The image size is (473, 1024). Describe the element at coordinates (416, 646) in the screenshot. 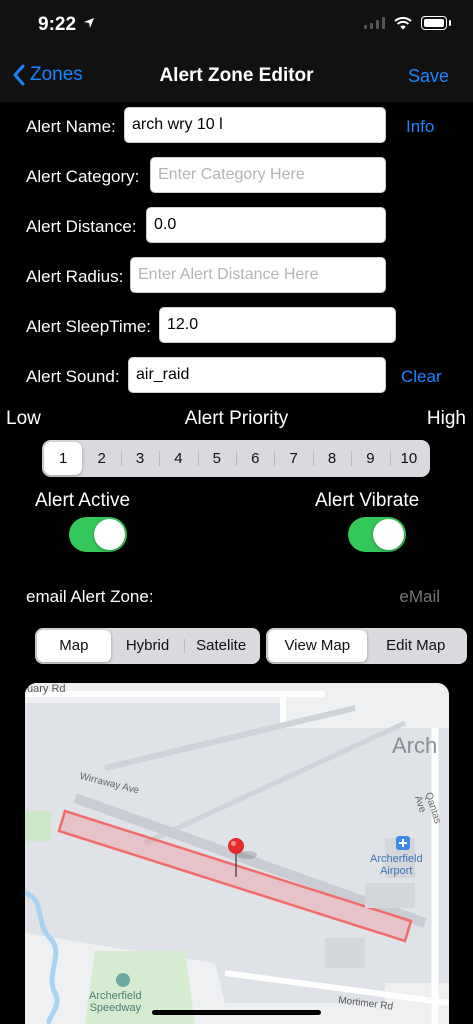

I see `map-mode-option-edit: Edit Map` at that location.